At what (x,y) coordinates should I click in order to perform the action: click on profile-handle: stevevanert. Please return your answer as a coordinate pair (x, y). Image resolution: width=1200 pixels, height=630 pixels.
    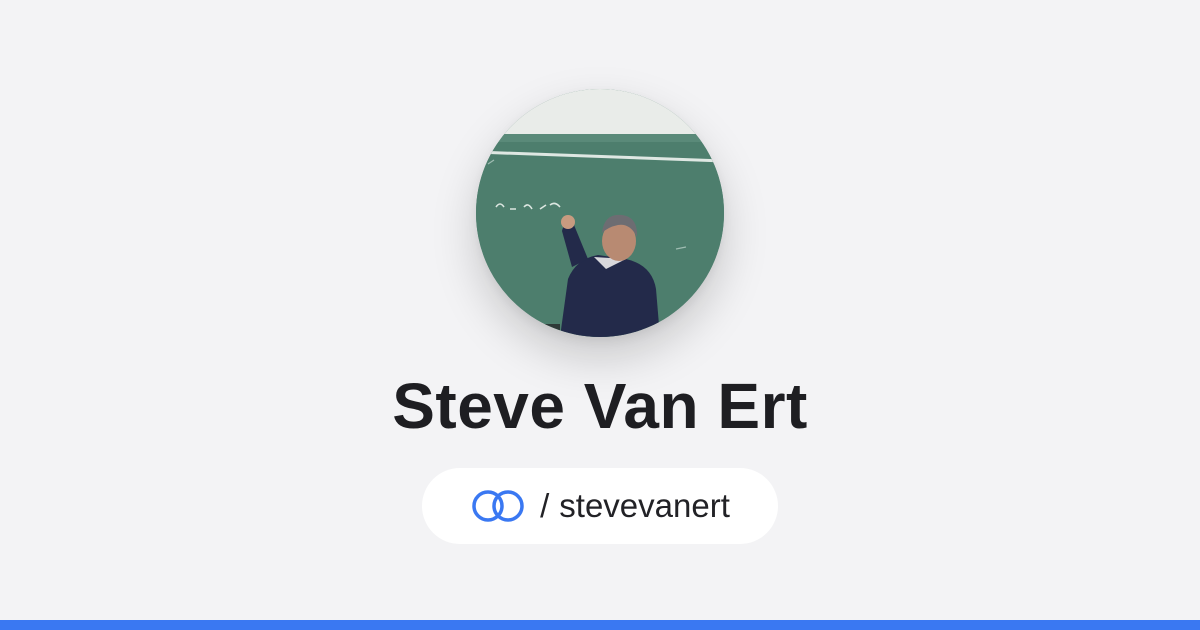
    Looking at the image, I should click on (644, 505).